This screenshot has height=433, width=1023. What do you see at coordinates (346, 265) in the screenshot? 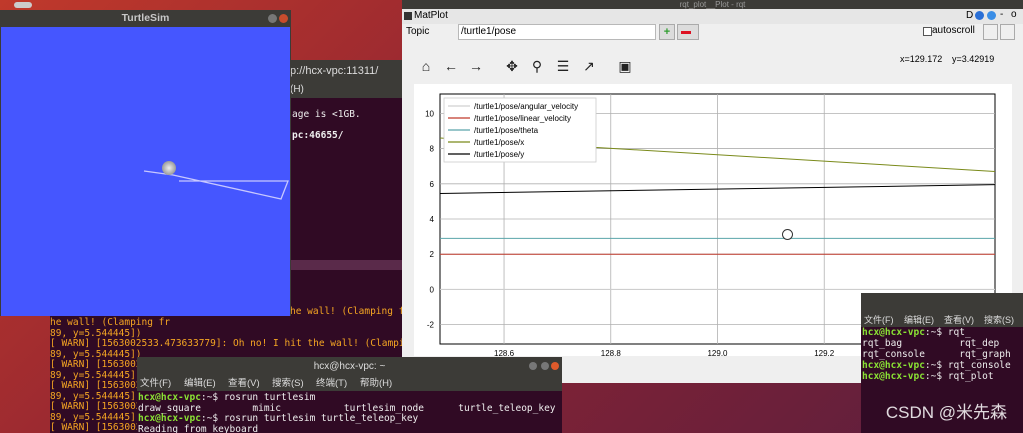
I see `terminal-divider` at bounding box center [346, 265].